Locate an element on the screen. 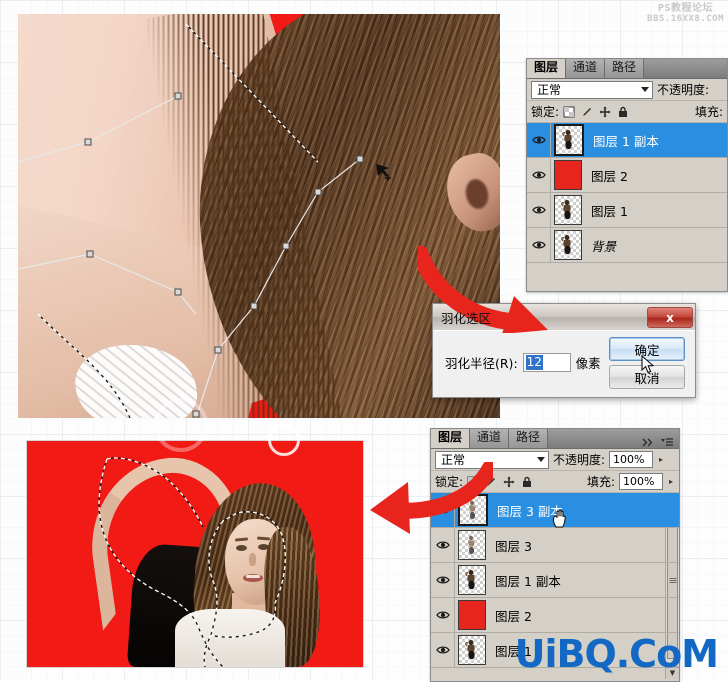  lock-row-top: 锁定: 填充: is located at coordinates (627, 112).